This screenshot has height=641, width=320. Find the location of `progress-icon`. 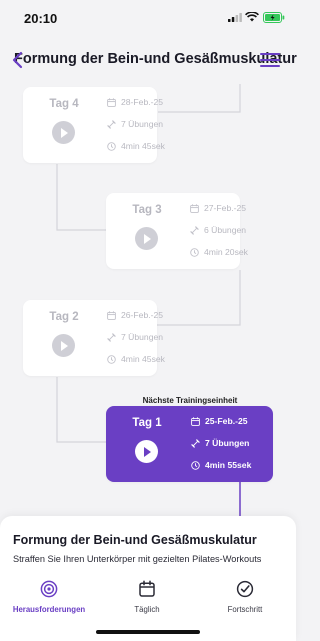

progress-icon is located at coordinates (245, 589).